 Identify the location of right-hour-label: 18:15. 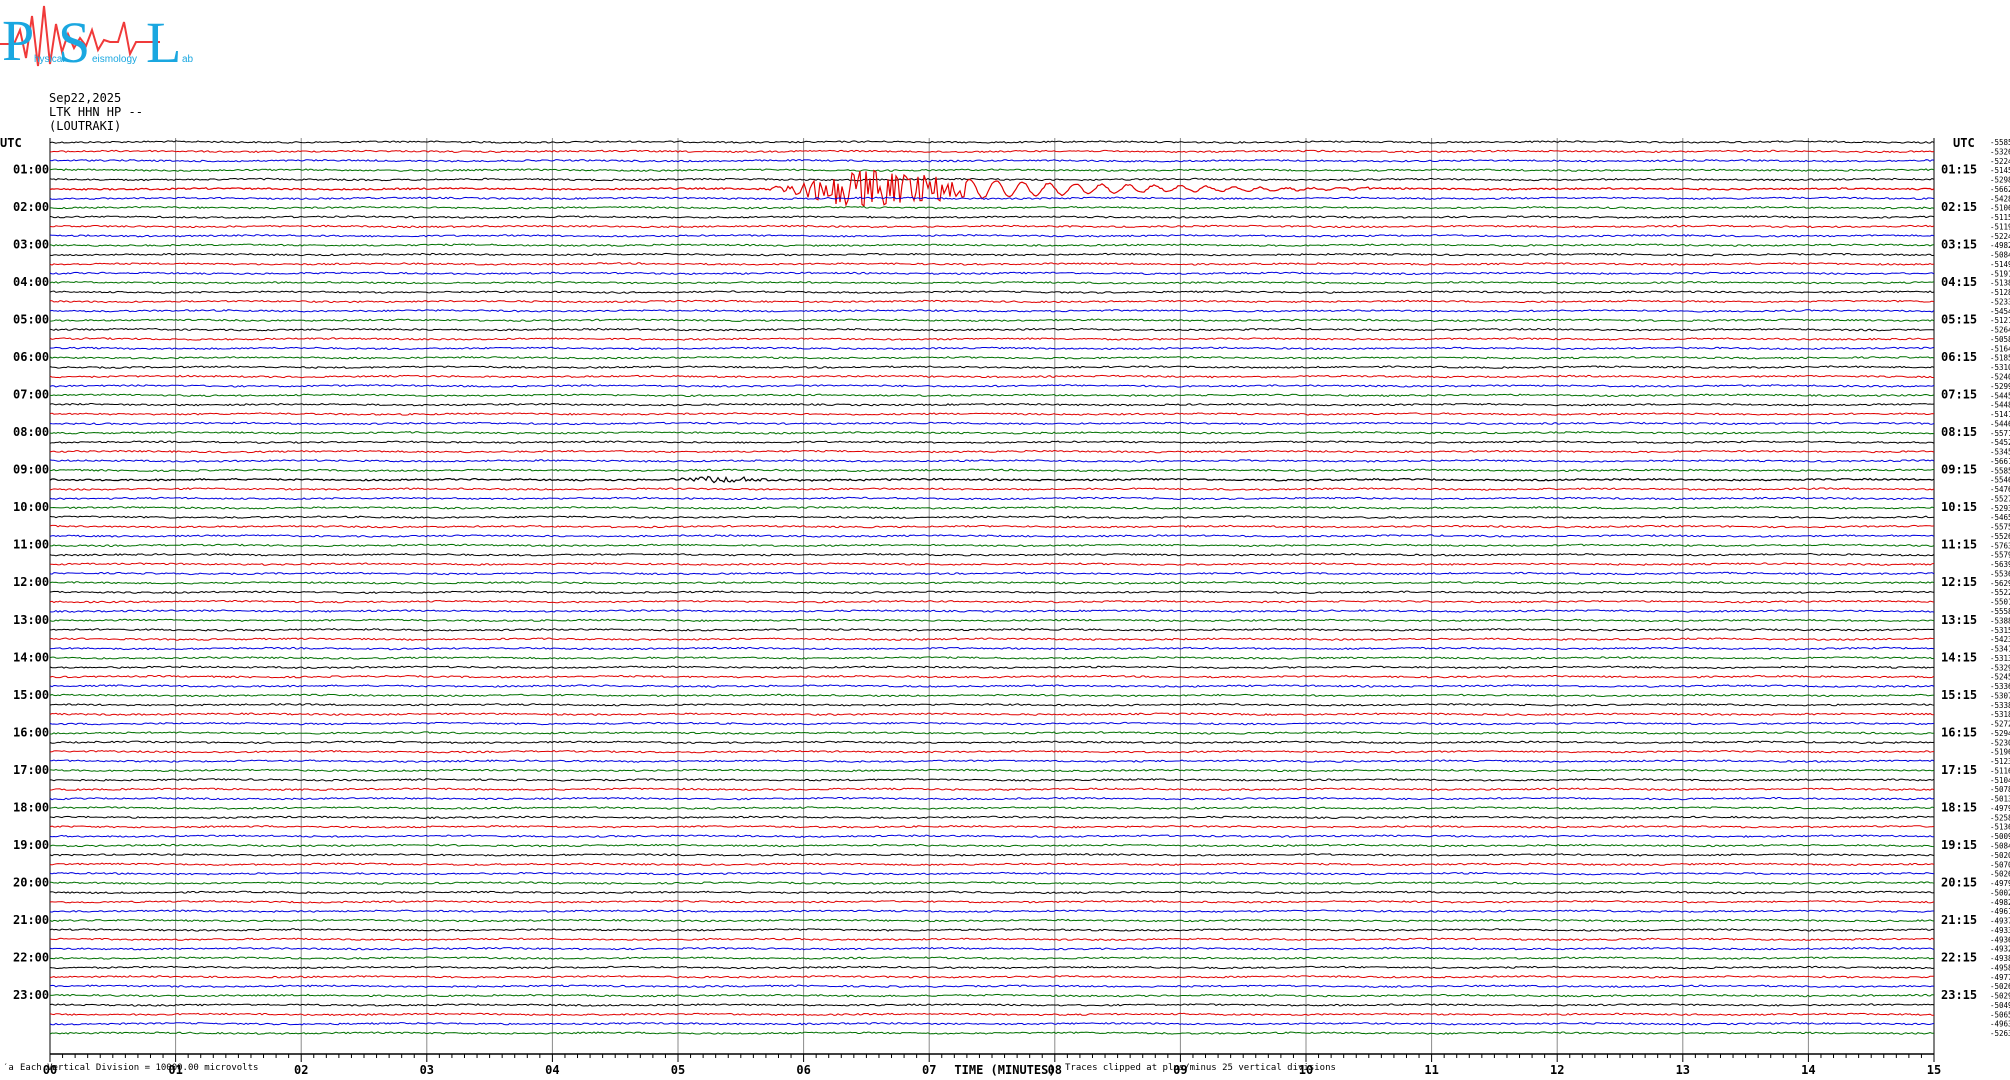
(1959, 807).